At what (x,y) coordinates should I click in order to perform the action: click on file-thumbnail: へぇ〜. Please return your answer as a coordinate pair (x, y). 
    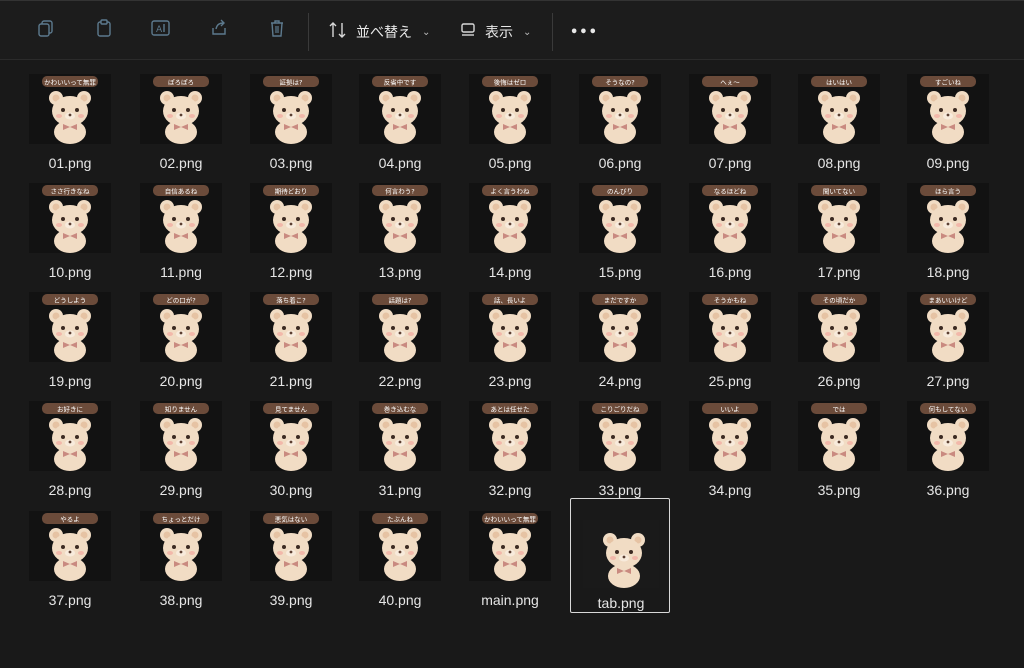
    Looking at the image, I should click on (730, 109).